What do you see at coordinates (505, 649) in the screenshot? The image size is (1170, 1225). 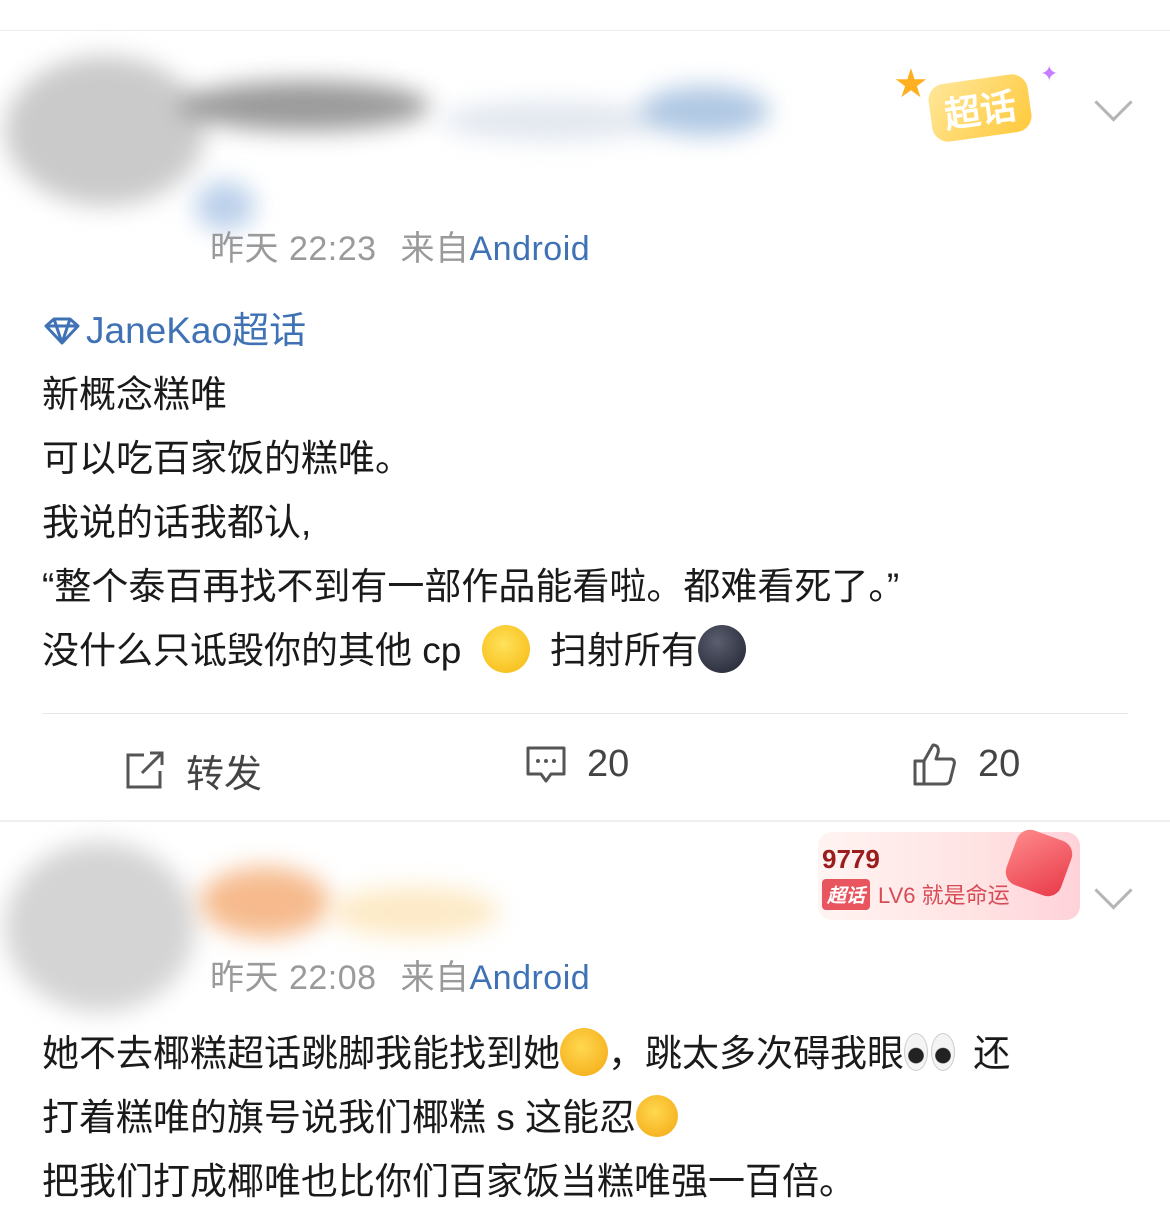 I see `wink-emoji` at bounding box center [505, 649].